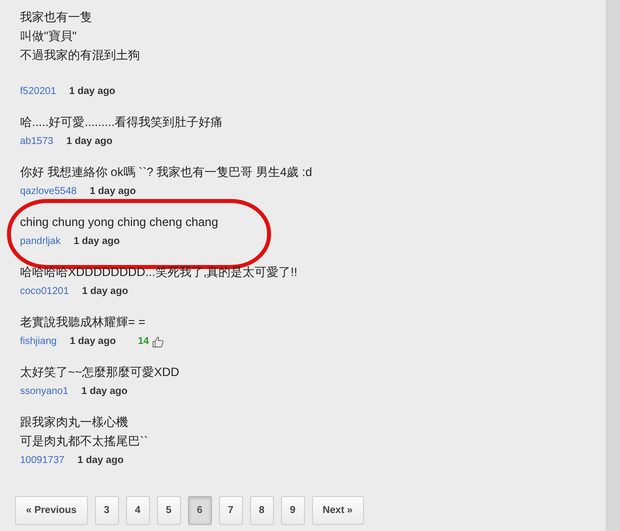  I want to click on page-button: « Previous, so click(51, 510).